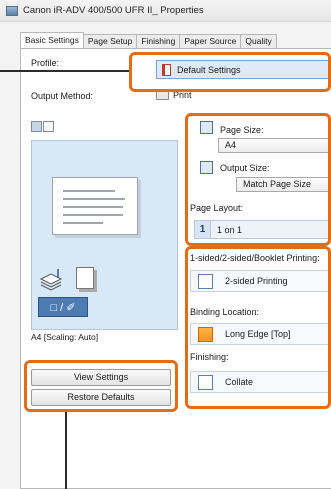  I want to click on preview-sheet, so click(95, 206).